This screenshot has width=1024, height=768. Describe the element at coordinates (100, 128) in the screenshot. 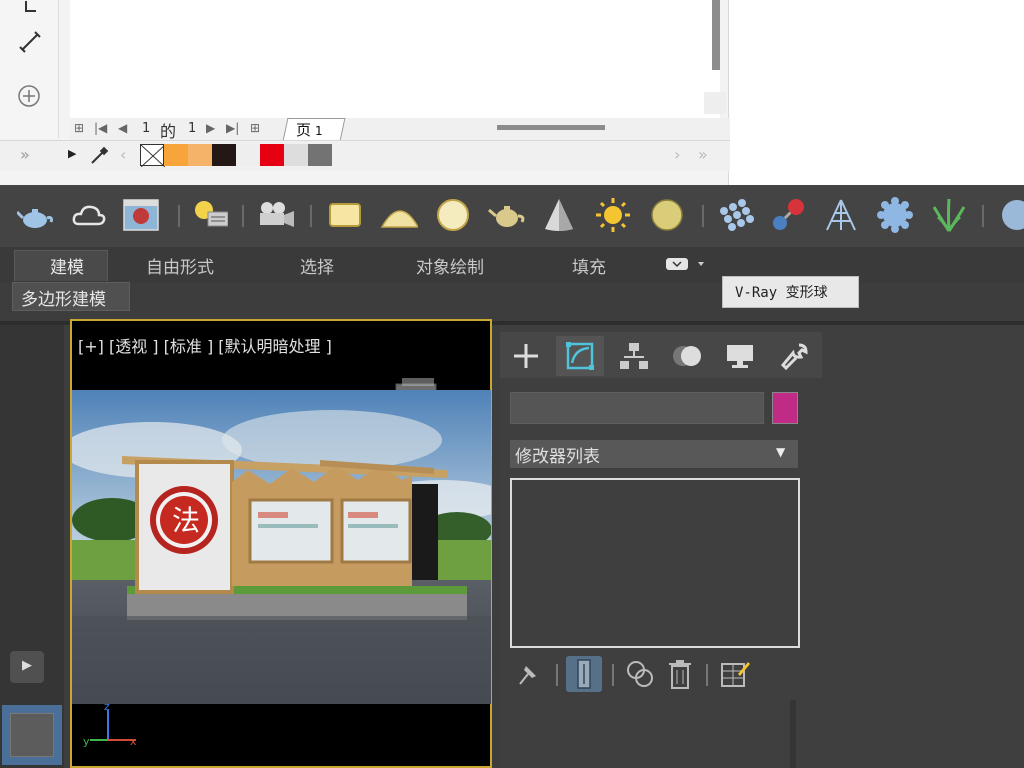

I see `first-page-icon: |◀` at that location.